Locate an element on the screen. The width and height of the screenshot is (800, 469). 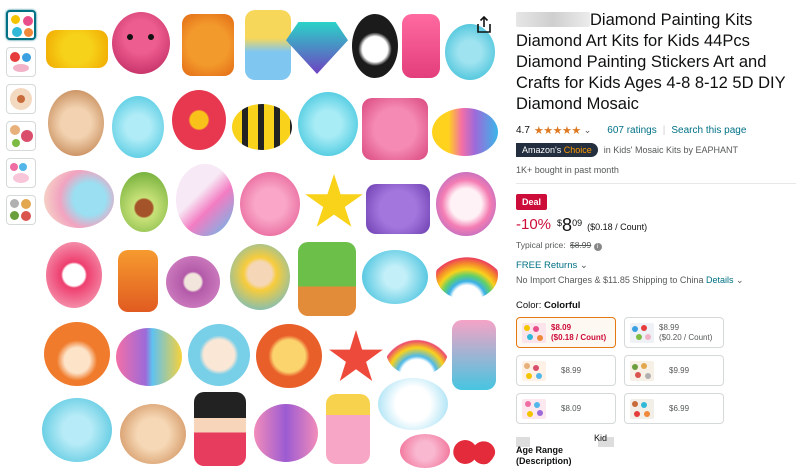
option-text: $8.09 ($0.18 / Count) is located at coordinates (578, 333).